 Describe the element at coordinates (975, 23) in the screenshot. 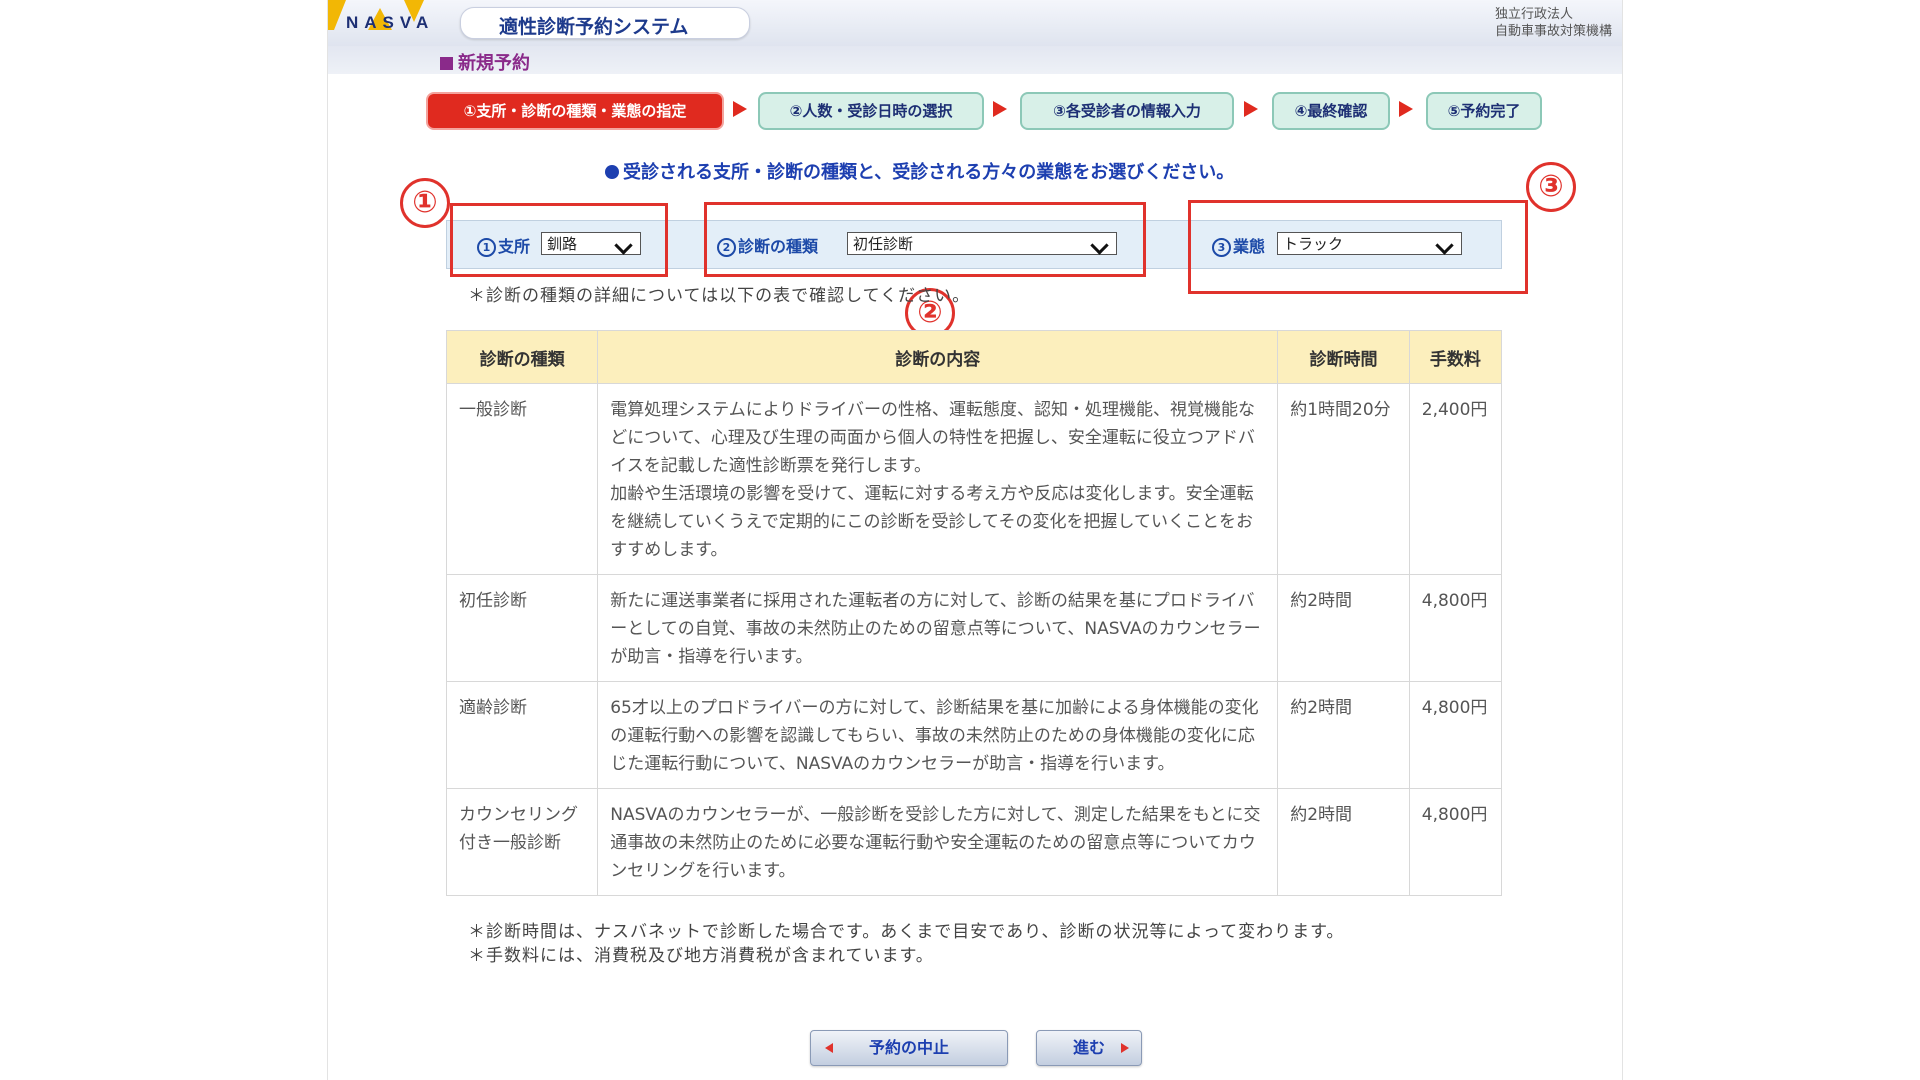

I see `app-header: NASVA 適性診断予約システム 独立行政法人 自動車事故対策機構` at that location.